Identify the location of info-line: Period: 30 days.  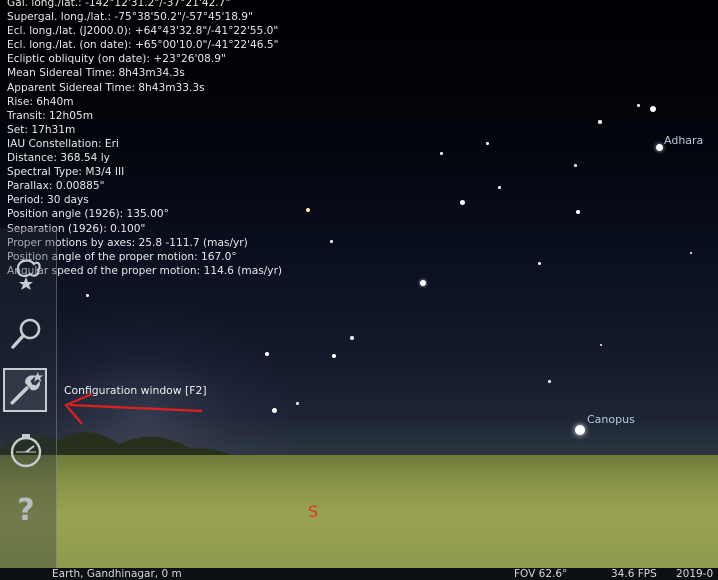
(48, 200).